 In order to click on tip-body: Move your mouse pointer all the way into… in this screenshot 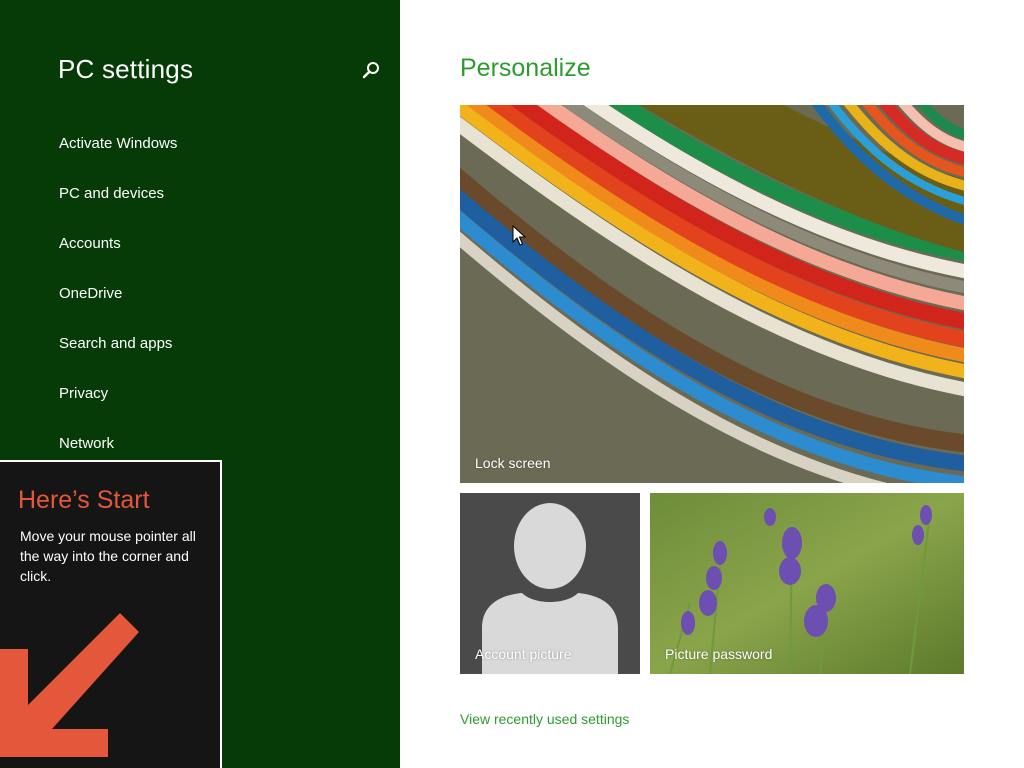, I will do `click(108, 556)`.